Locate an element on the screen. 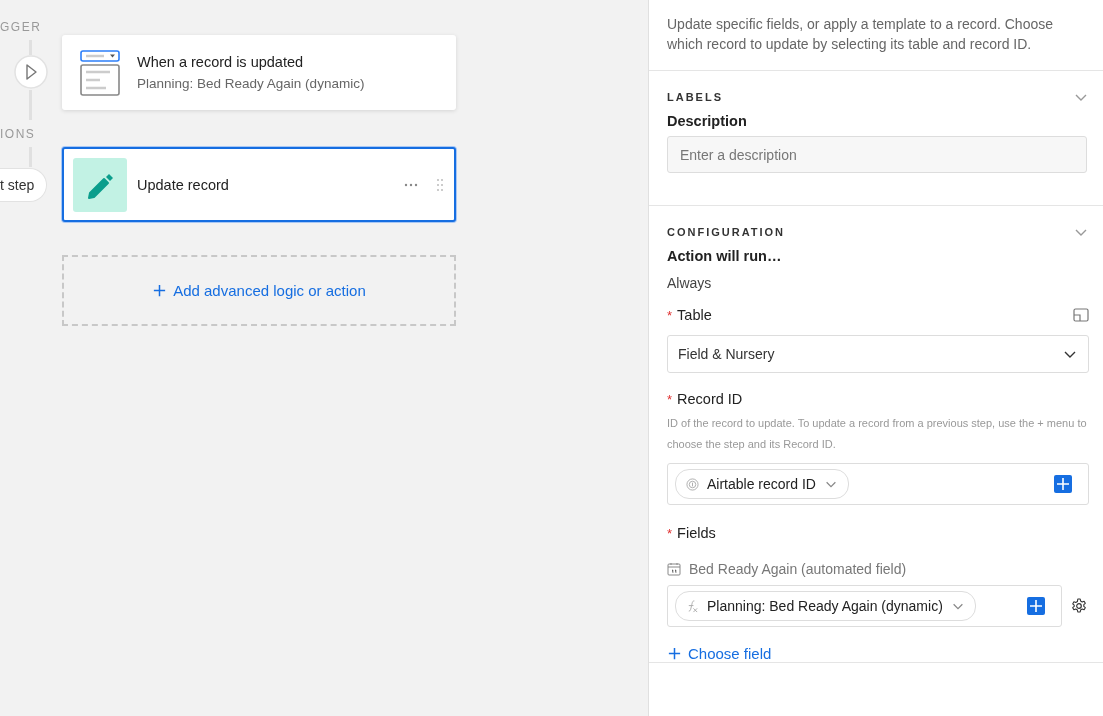  select-value: Field & Nursery is located at coordinates (726, 354).